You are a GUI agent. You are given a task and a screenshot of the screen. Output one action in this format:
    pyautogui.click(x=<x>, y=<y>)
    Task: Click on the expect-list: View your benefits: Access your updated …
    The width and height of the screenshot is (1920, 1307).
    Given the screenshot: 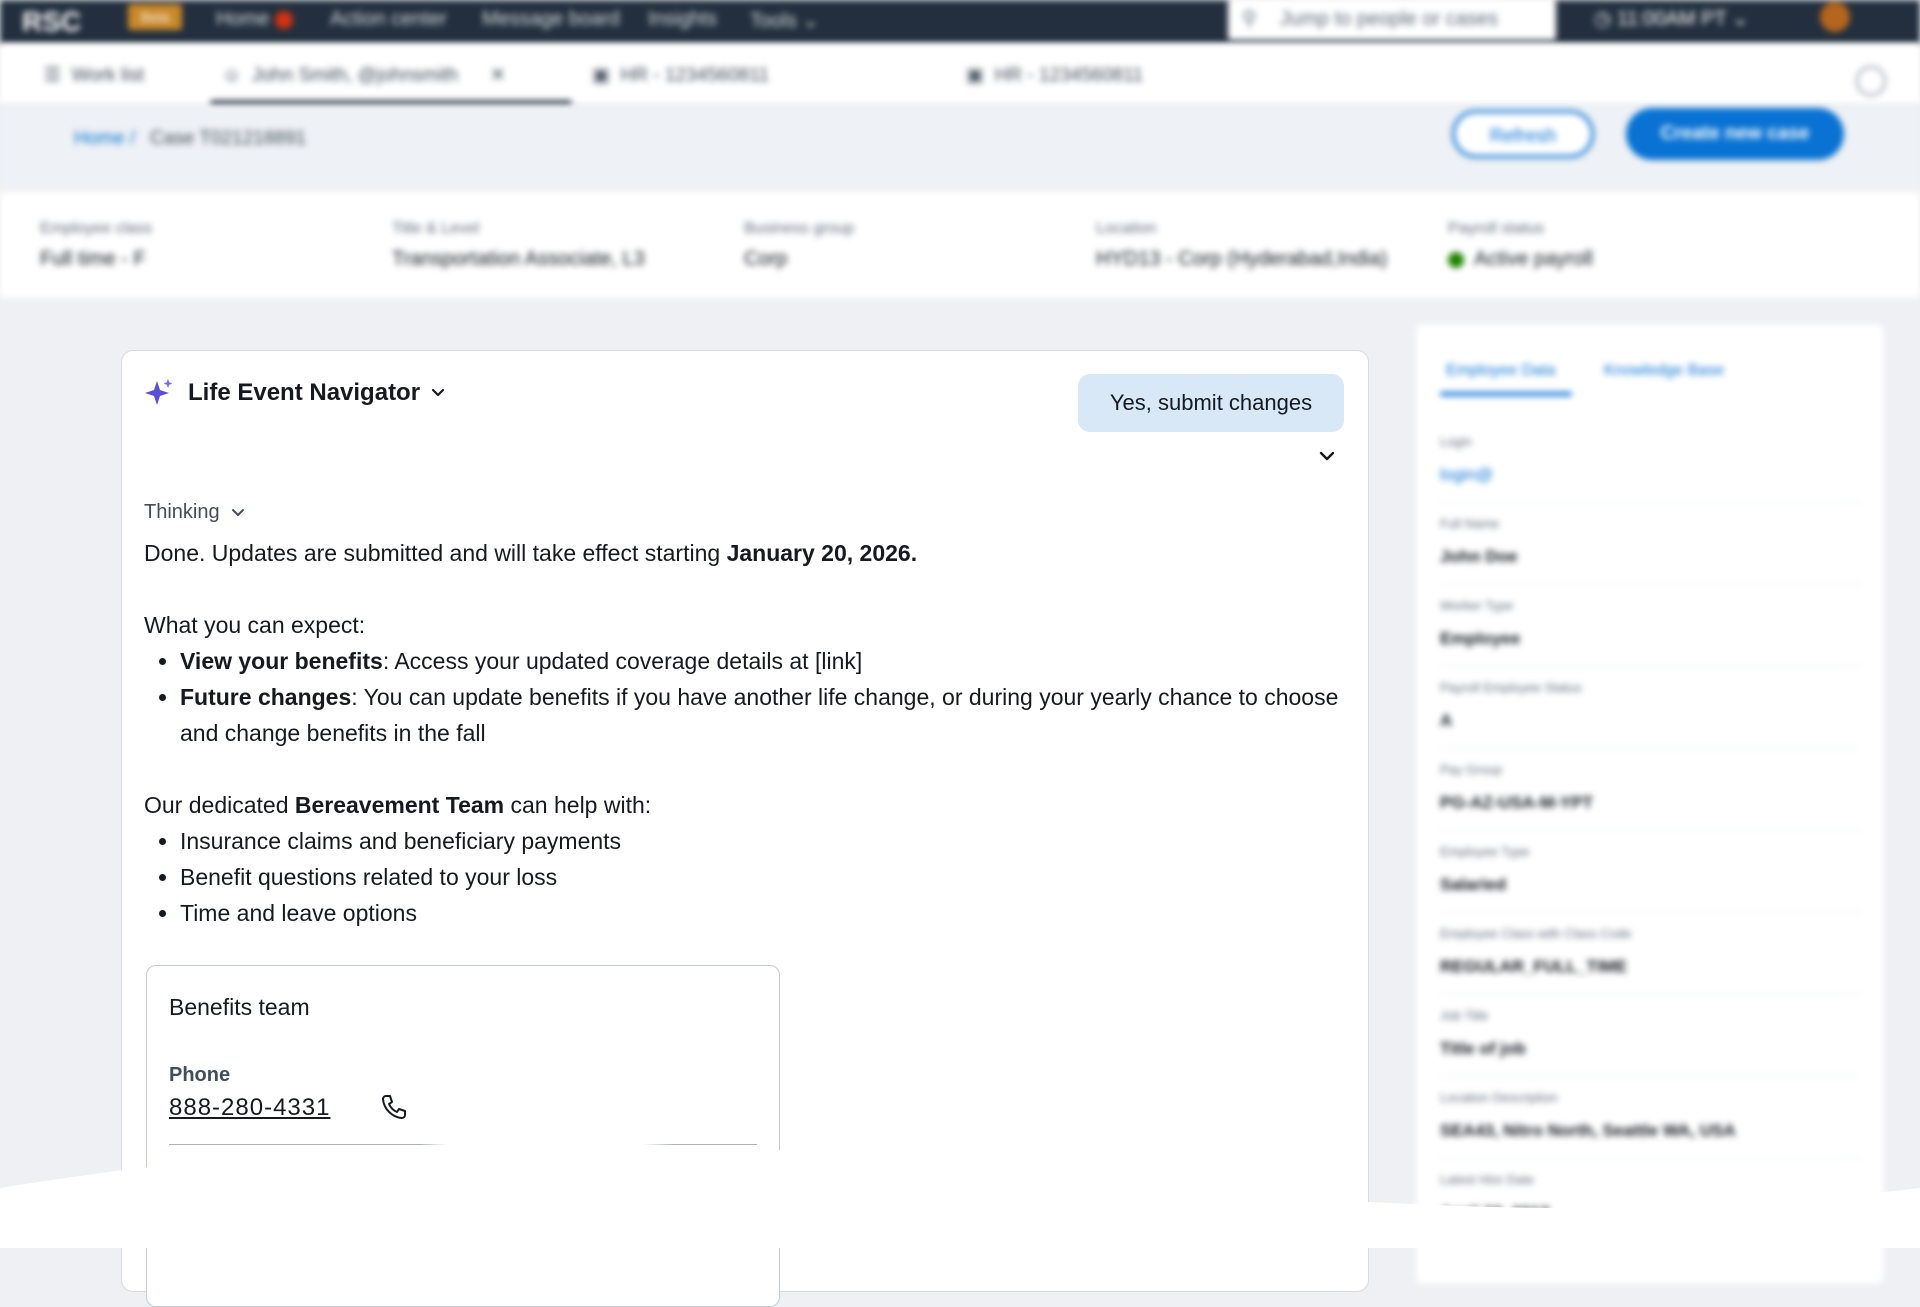 What is the action you would take?
    pyautogui.click(x=744, y=697)
    